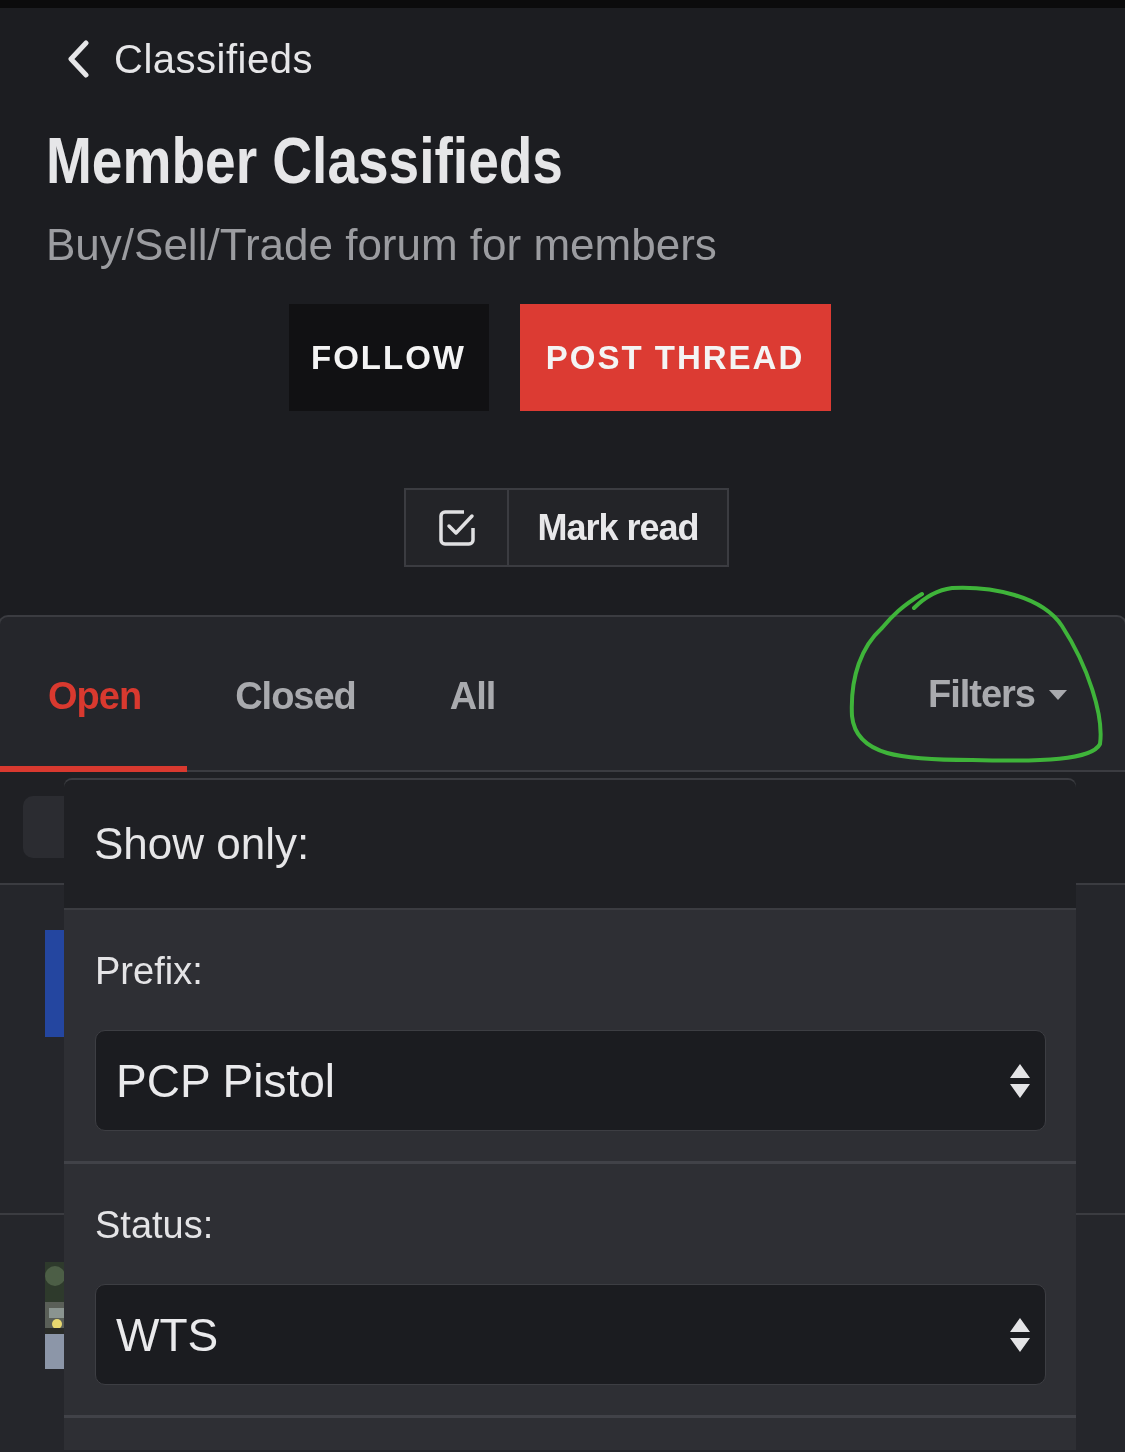  What do you see at coordinates (997, 694) in the screenshot?
I see `filters-button: Filters` at bounding box center [997, 694].